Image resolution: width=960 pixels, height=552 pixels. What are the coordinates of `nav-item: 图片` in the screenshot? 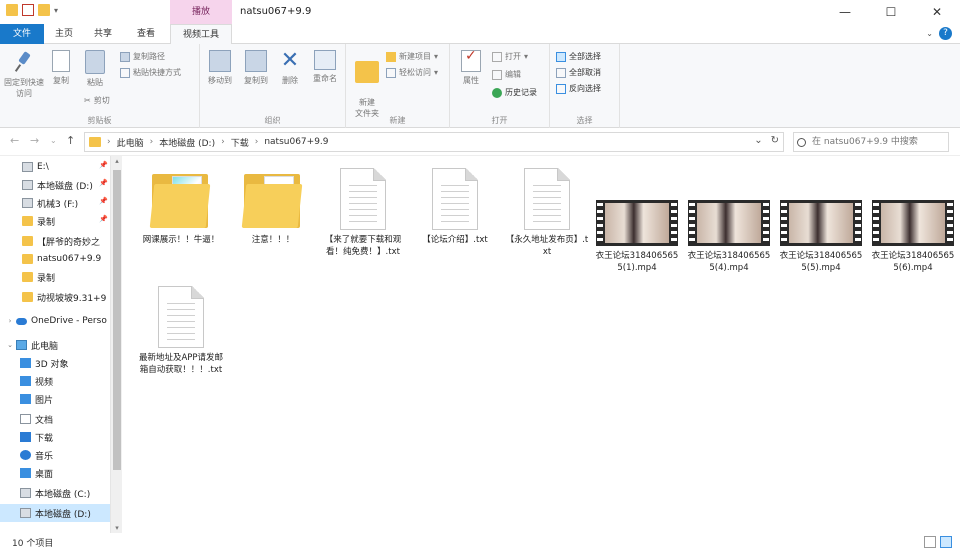 It's located at (55, 399).